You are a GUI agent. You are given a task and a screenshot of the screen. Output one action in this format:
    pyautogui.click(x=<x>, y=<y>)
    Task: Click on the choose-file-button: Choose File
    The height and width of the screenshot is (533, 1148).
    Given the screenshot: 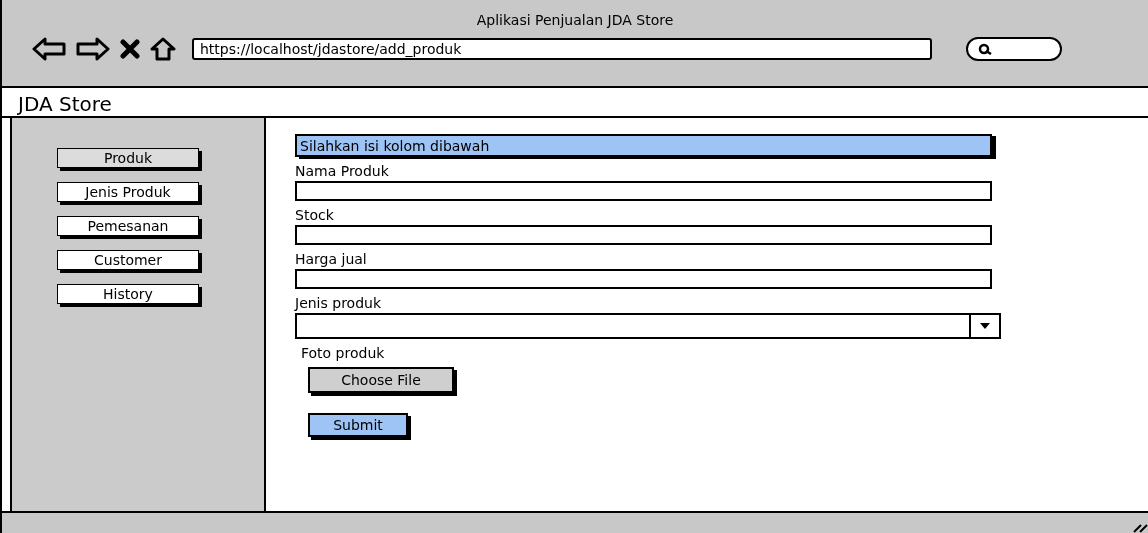 What is the action you would take?
    pyautogui.click(x=381, y=380)
    